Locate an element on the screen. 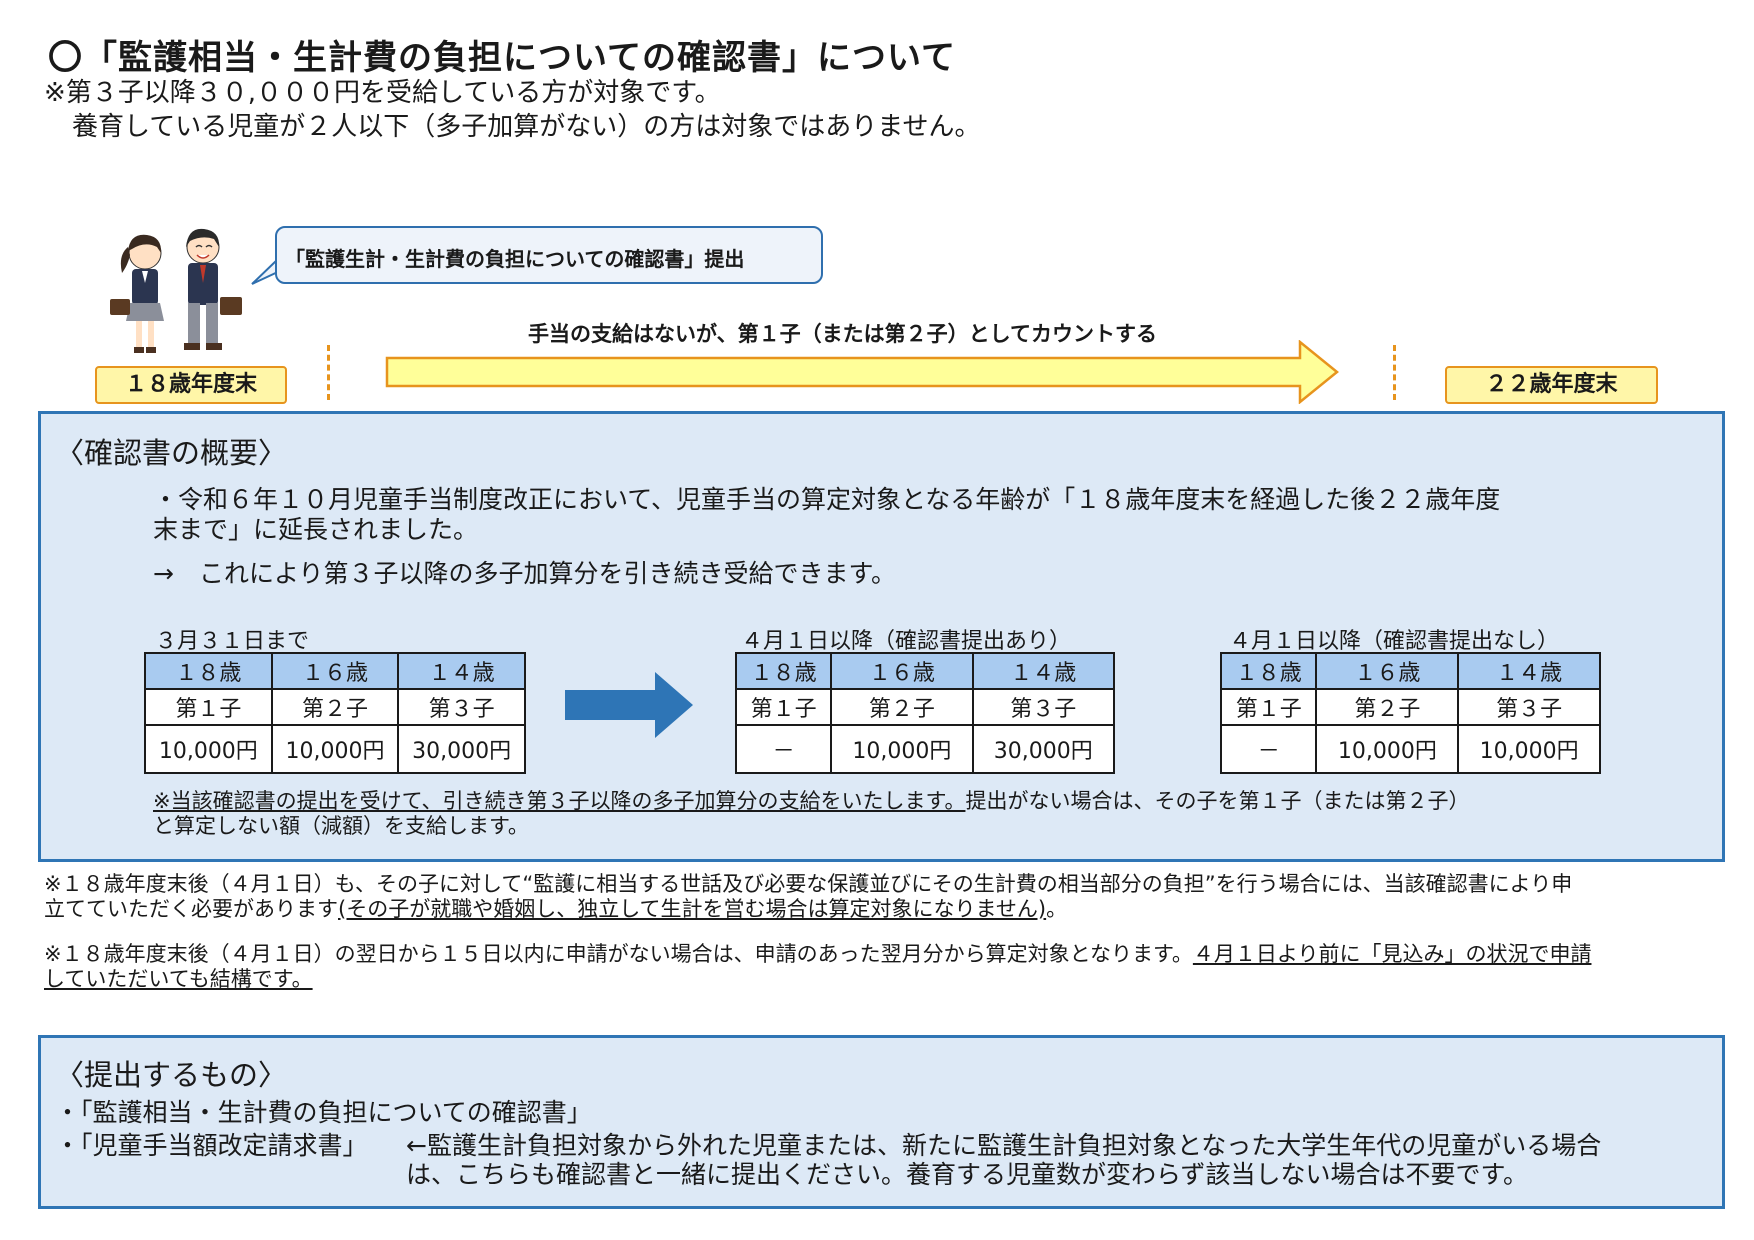 The image size is (1754, 1240). change-arrow is located at coordinates (629, 705).